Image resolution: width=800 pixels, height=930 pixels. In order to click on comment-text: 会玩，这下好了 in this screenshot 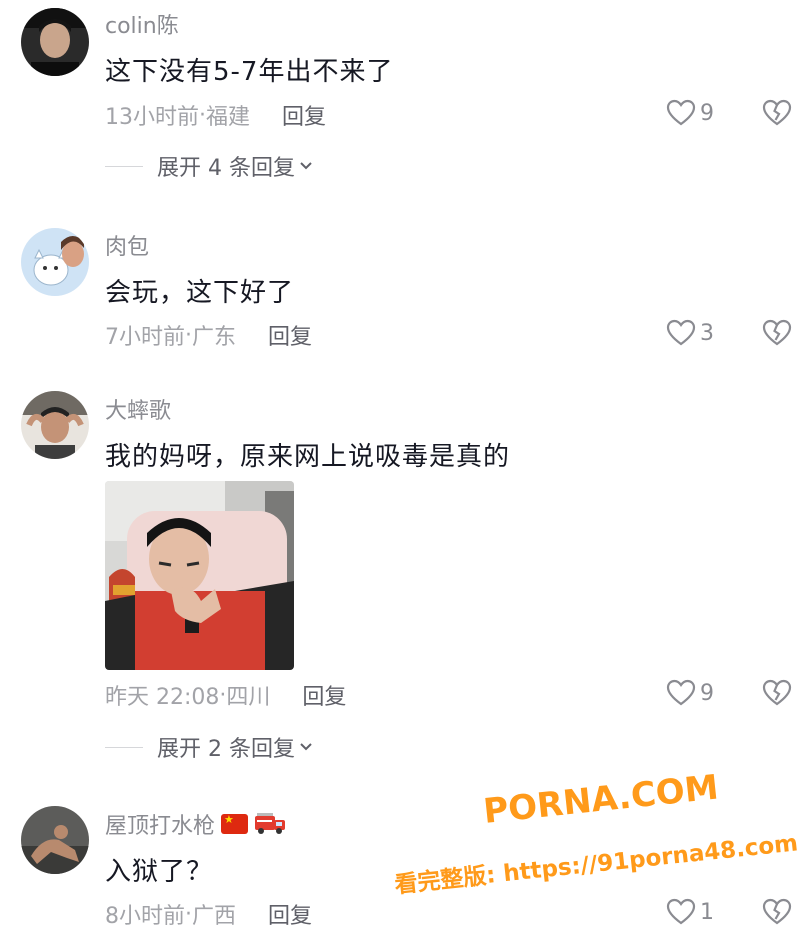, I will do `click(200, 293)`.